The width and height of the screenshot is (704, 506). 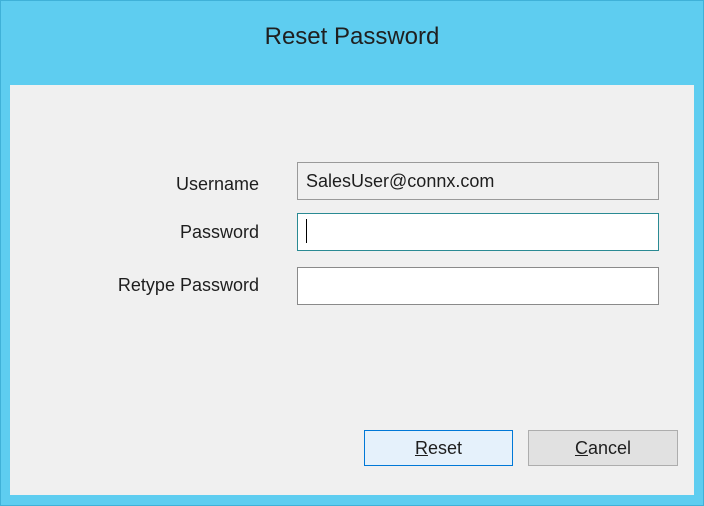 What do you see at coordinates (478, 232) in the screenshot?
I see `password-field` at bounding box center [478, 232].